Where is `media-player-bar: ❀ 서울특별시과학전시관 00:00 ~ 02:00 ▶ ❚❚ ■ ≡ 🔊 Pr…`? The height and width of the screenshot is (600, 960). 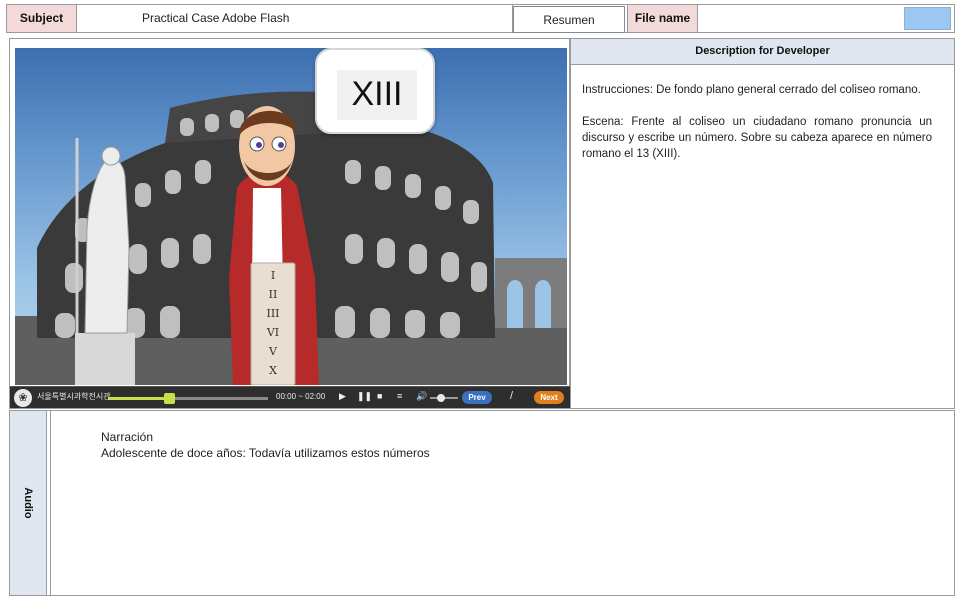 media-player-bar: ❀ 서울특별시과학전시관 00:00 ~ 02:00 ▶ ❚❚ ■ ≡ 🔊 Pr… is located at coordinates (290, 397).